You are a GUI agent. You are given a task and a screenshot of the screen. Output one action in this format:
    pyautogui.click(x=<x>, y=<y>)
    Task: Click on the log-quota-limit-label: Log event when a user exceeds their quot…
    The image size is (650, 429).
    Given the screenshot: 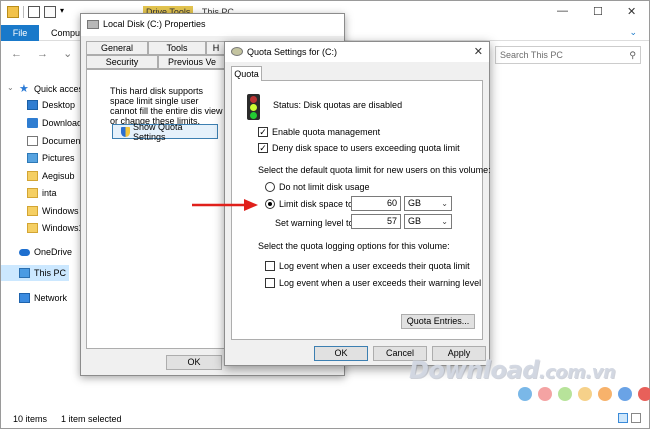 What is the action you would take?
    pyautogui.click(x=374, y=266)
    